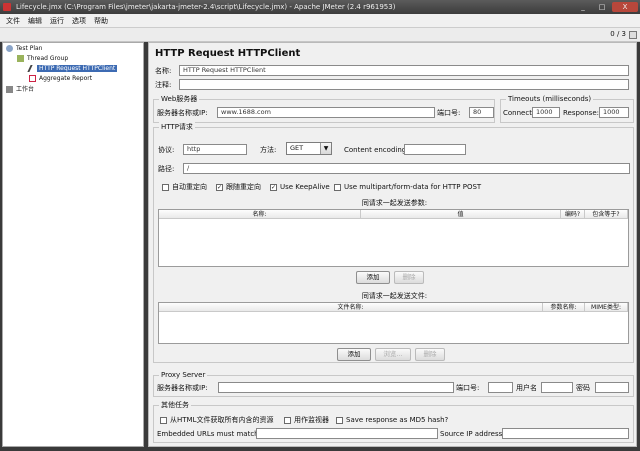 The width and height of the screenshot is (640, 451). What do you see at coordinates (24, 48) in the screenshot?
I see `tree-node-test-plan: Test Plan` at bounding box center [24, 48].